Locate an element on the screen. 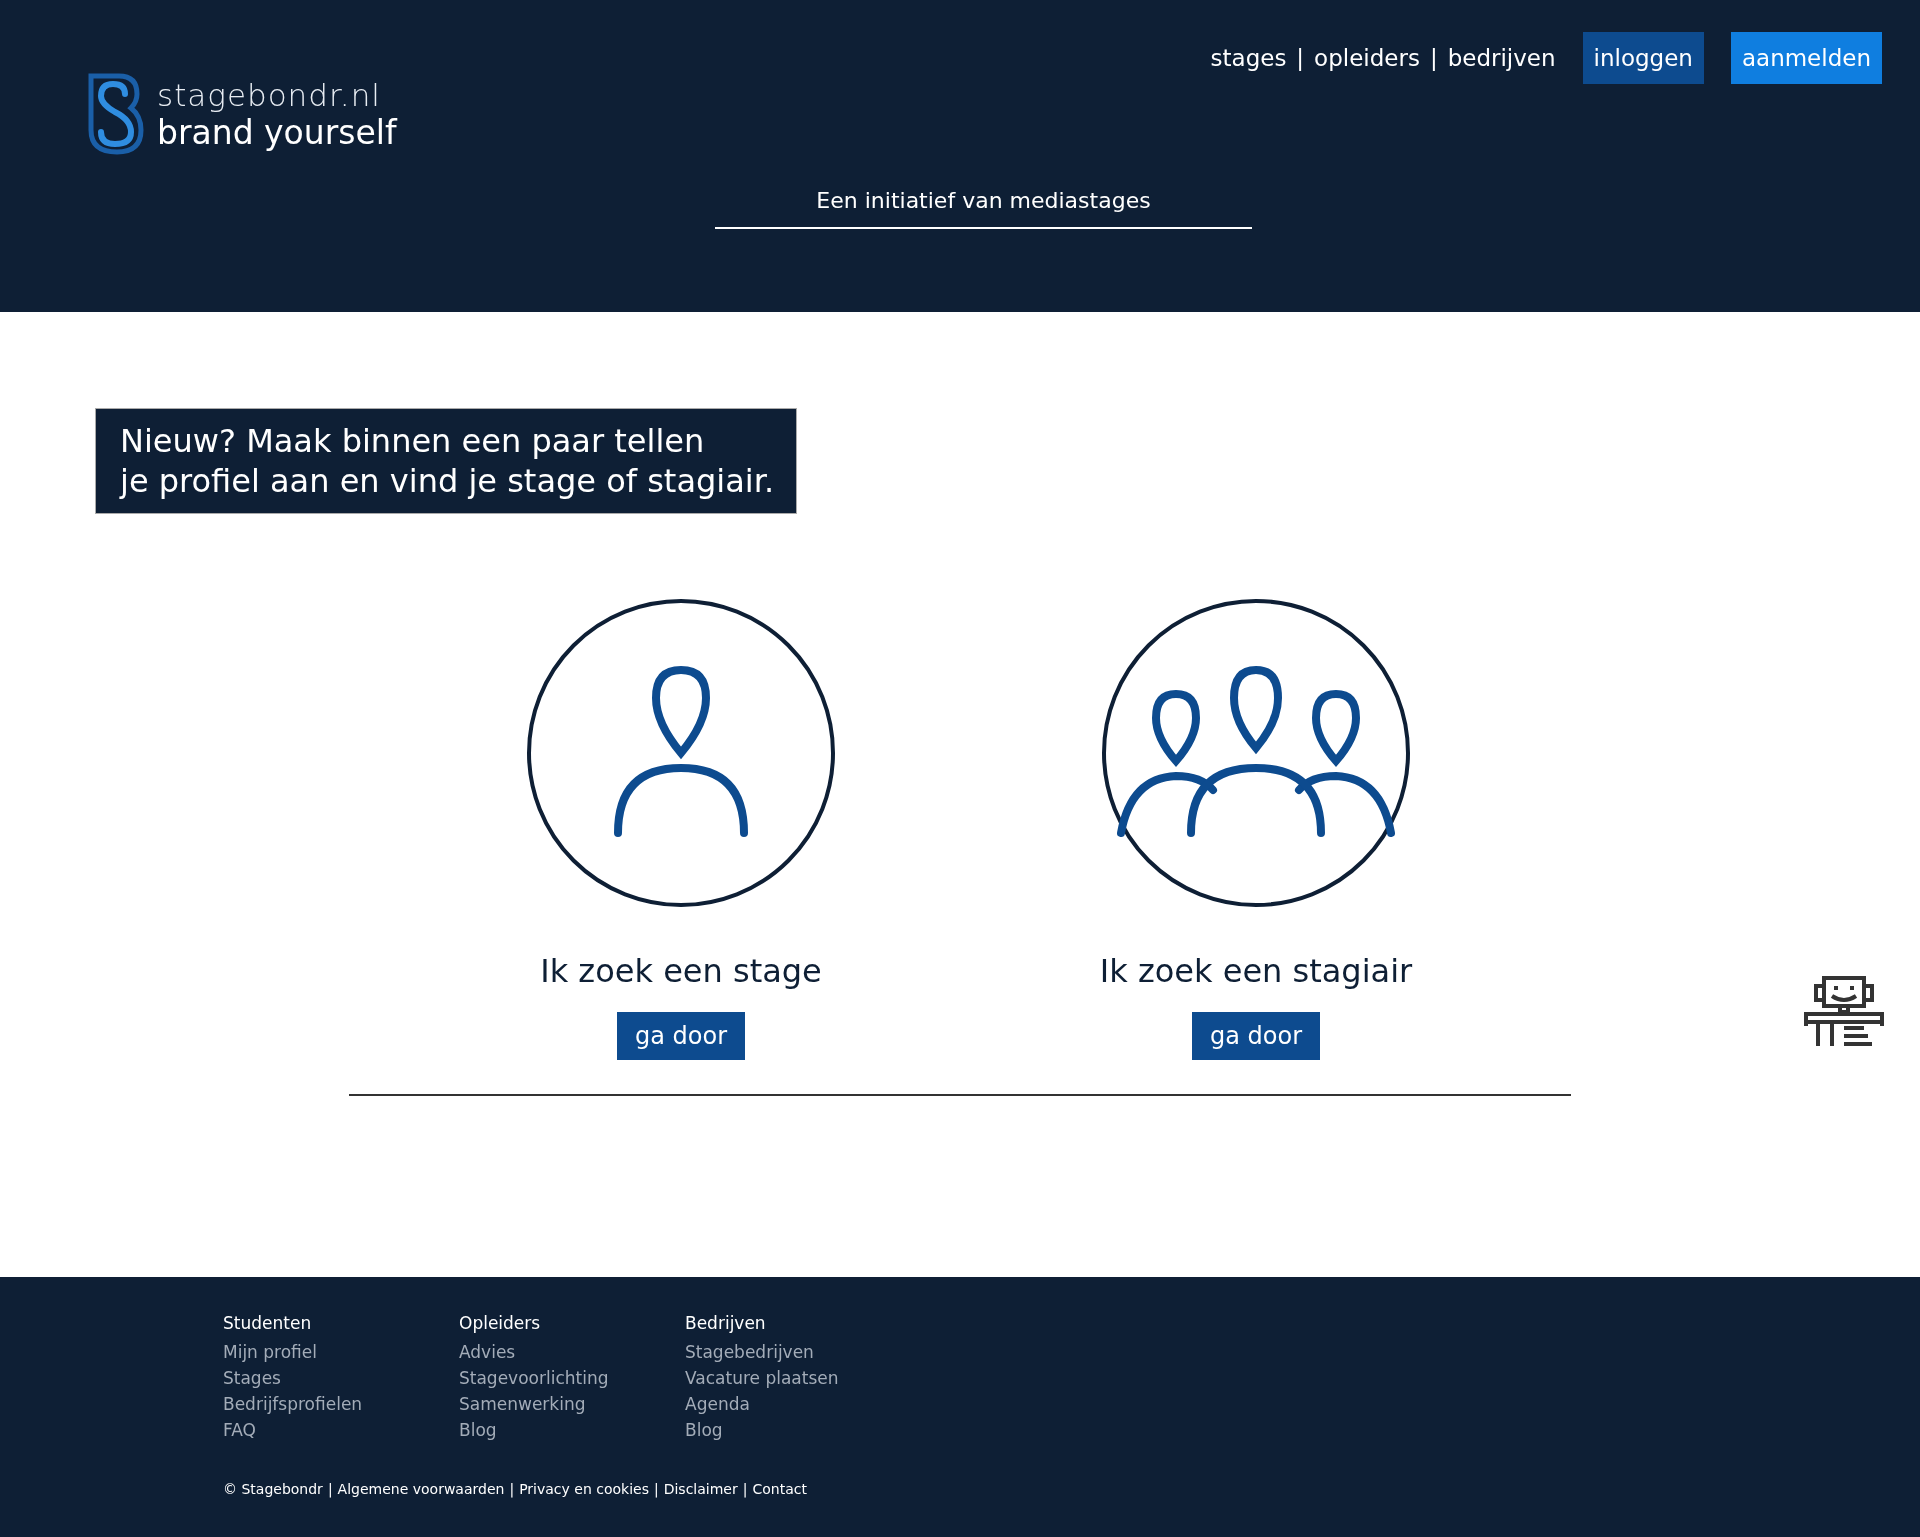 This screenshot has width=1920, height=1537. nav-link: opleiders is located at coordinates (1367, 58).